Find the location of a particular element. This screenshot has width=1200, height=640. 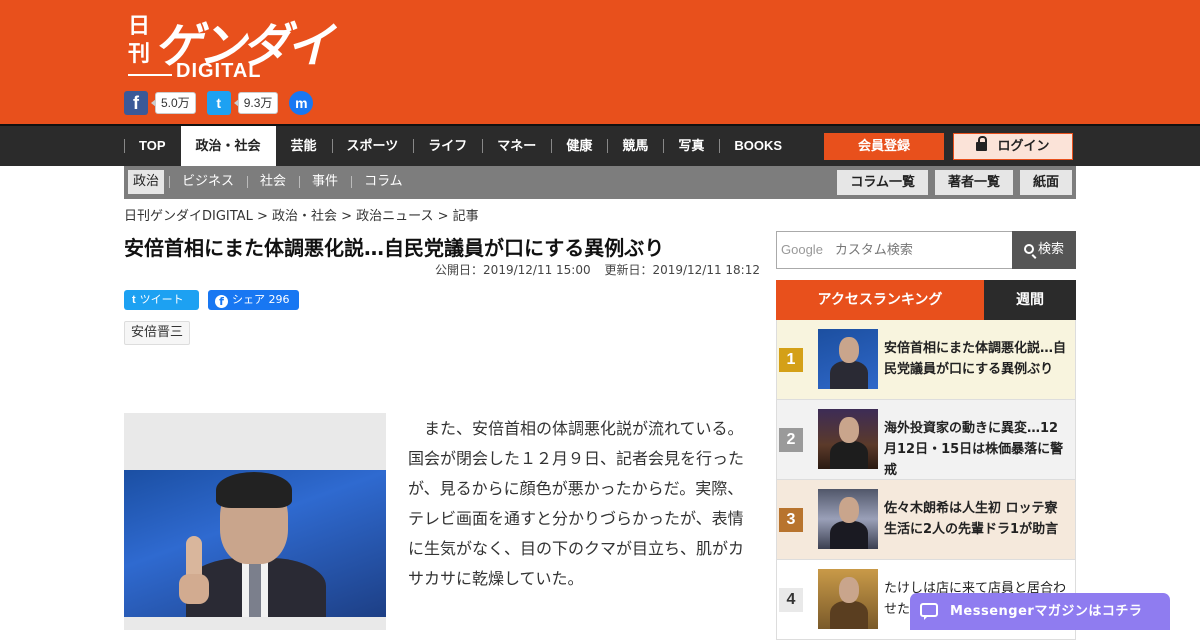

messenger-magazine-button: Messengerマガジンはコチラ is located at coordinates (1040, 611).